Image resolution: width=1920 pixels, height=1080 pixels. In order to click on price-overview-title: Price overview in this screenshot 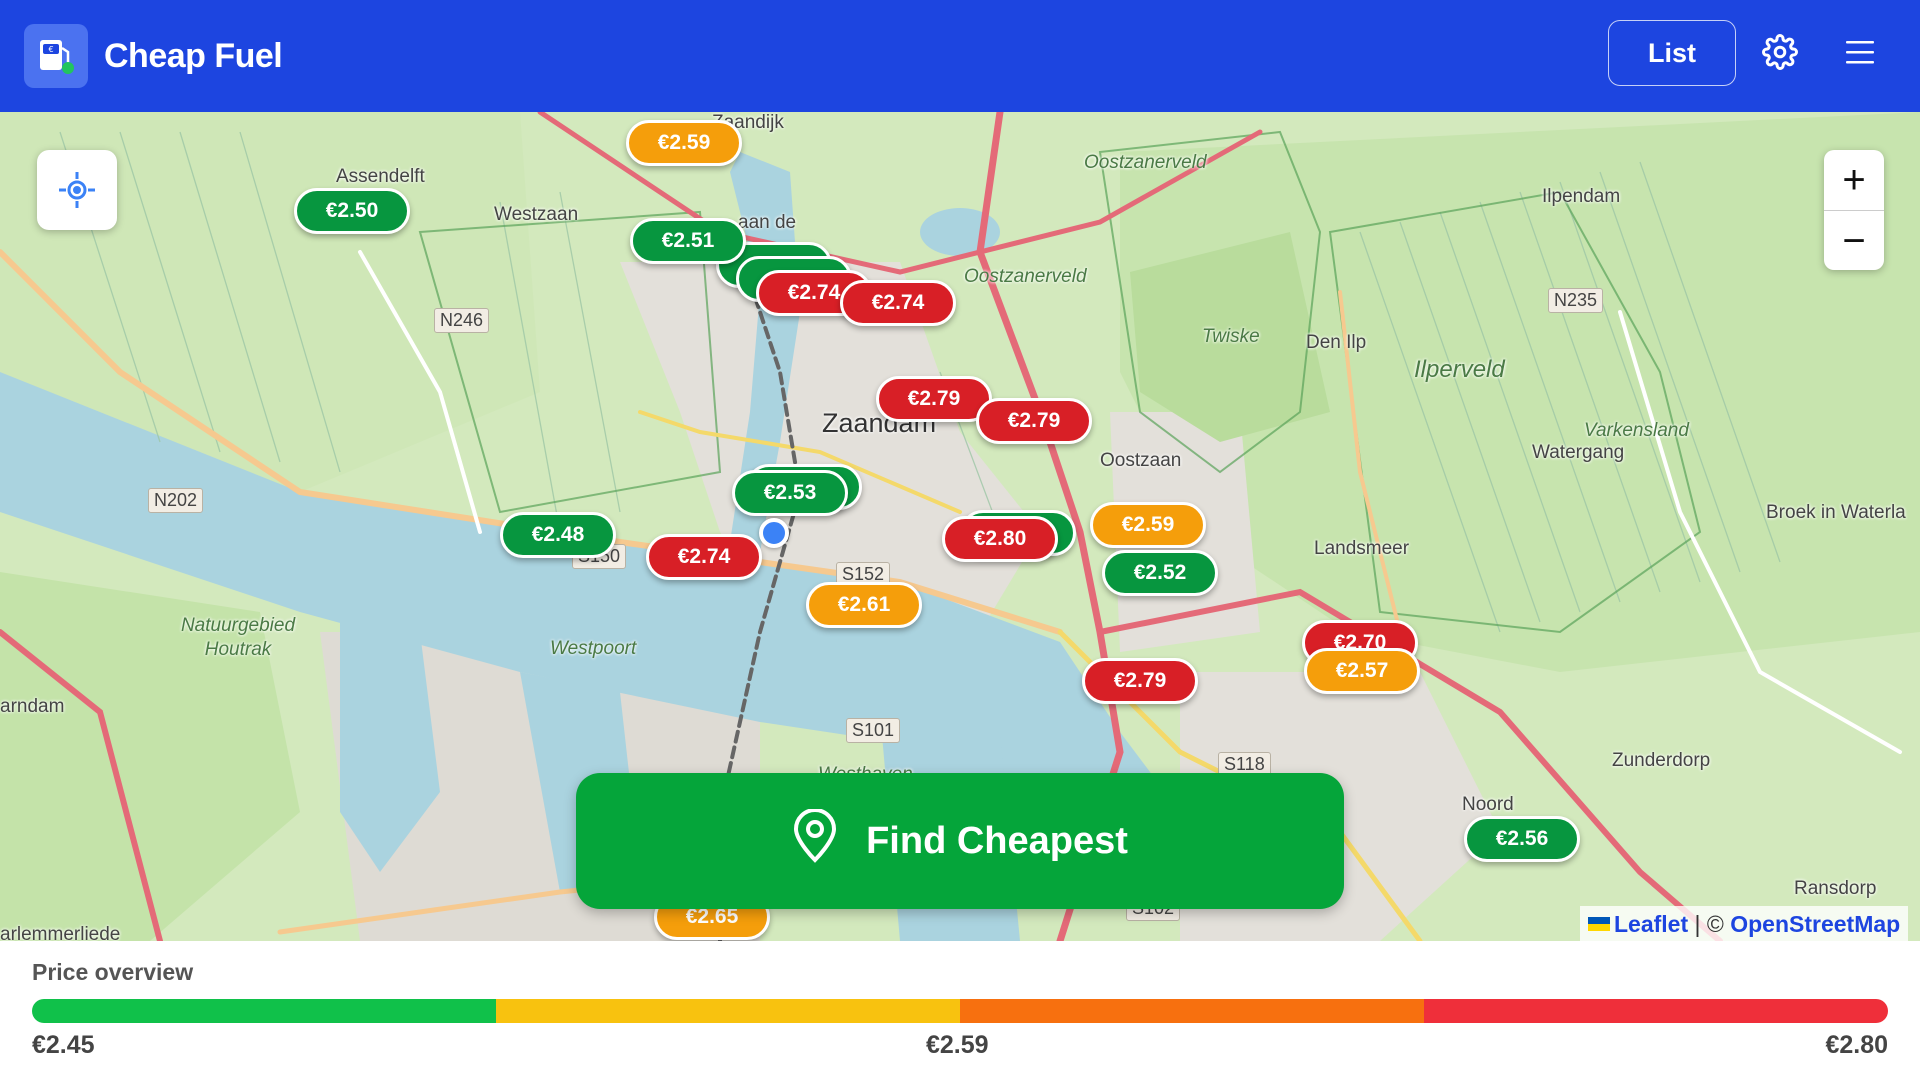, I will do `click(113, 972)`.